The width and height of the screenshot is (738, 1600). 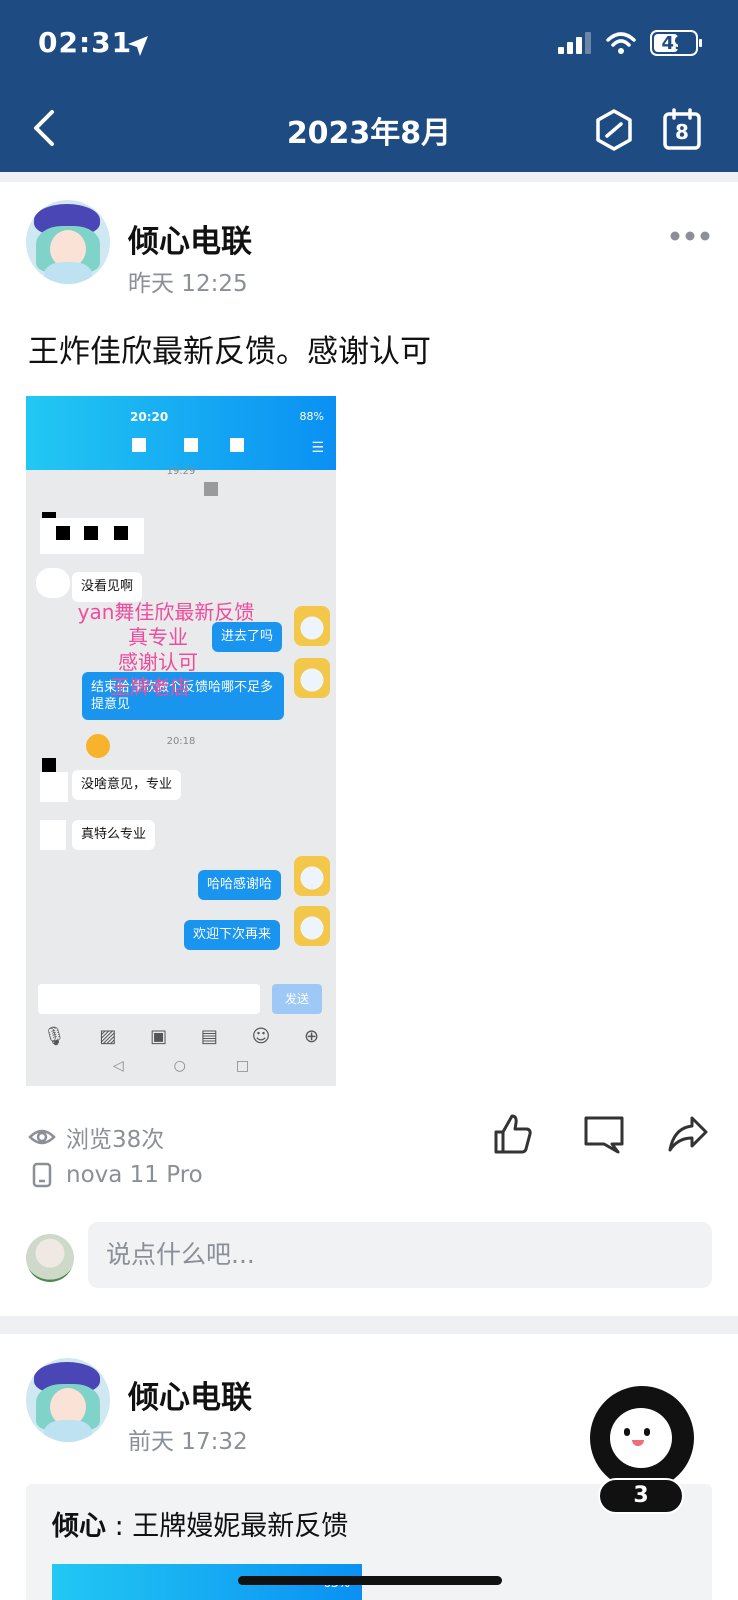 What do you see at coordinates (42, 1137) in the screenshot?
I see `eye-icon` at bounding box center [42, 1137].